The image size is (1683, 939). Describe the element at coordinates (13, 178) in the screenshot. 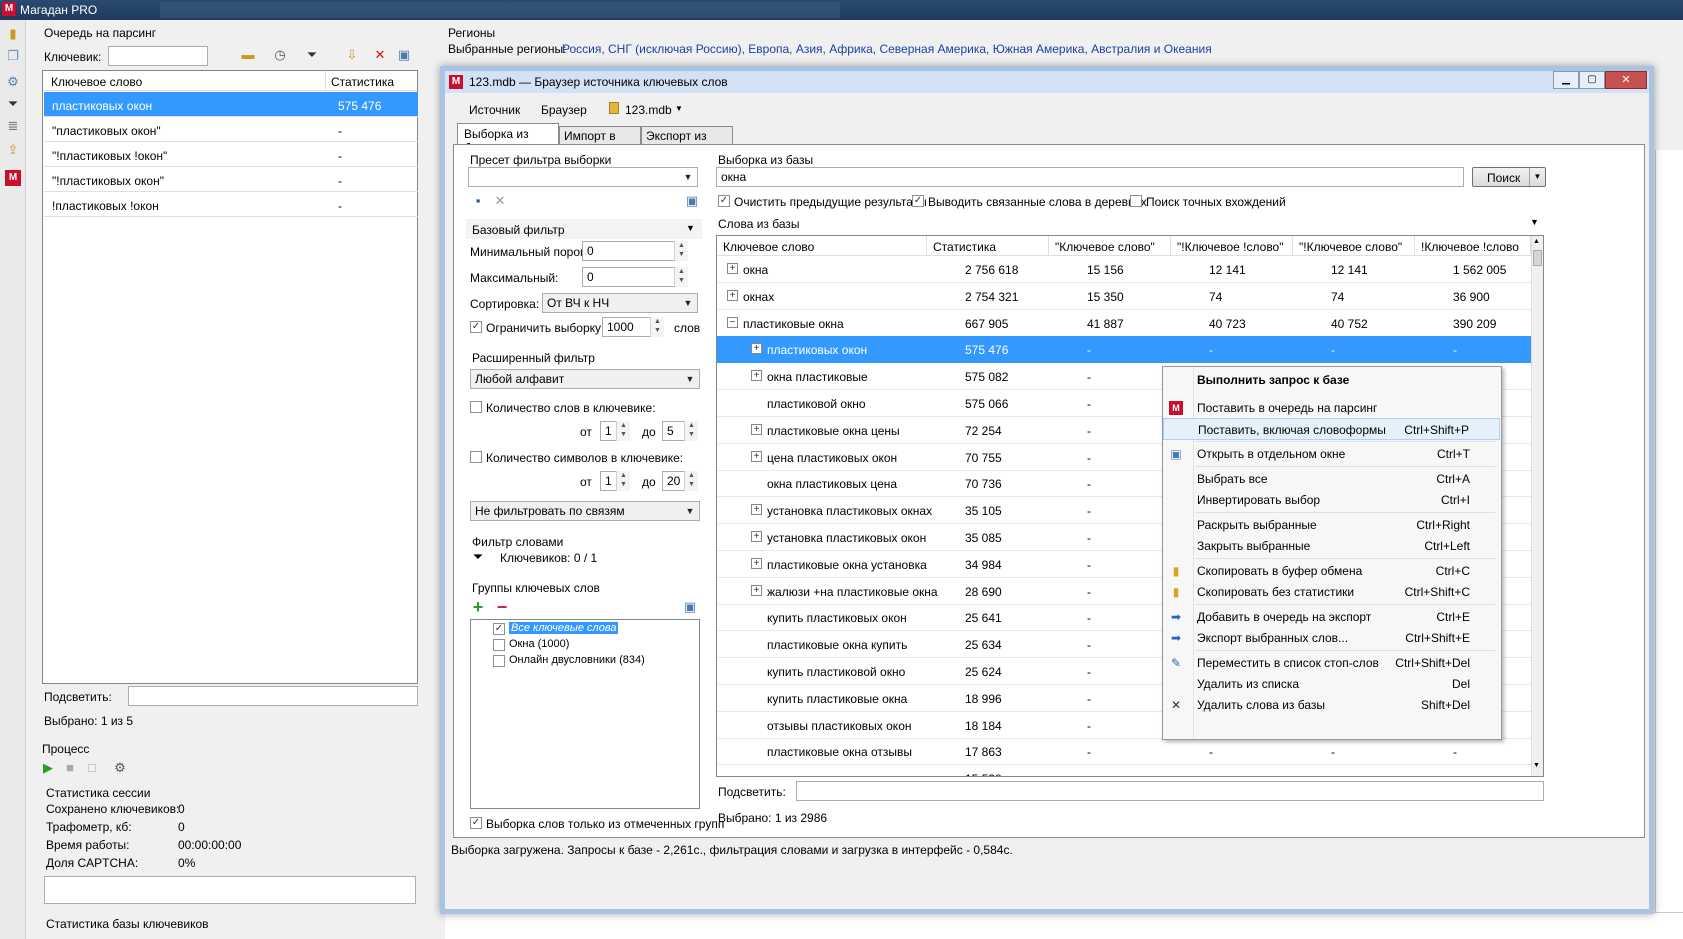

I see `magadan-icon: M` at that location.